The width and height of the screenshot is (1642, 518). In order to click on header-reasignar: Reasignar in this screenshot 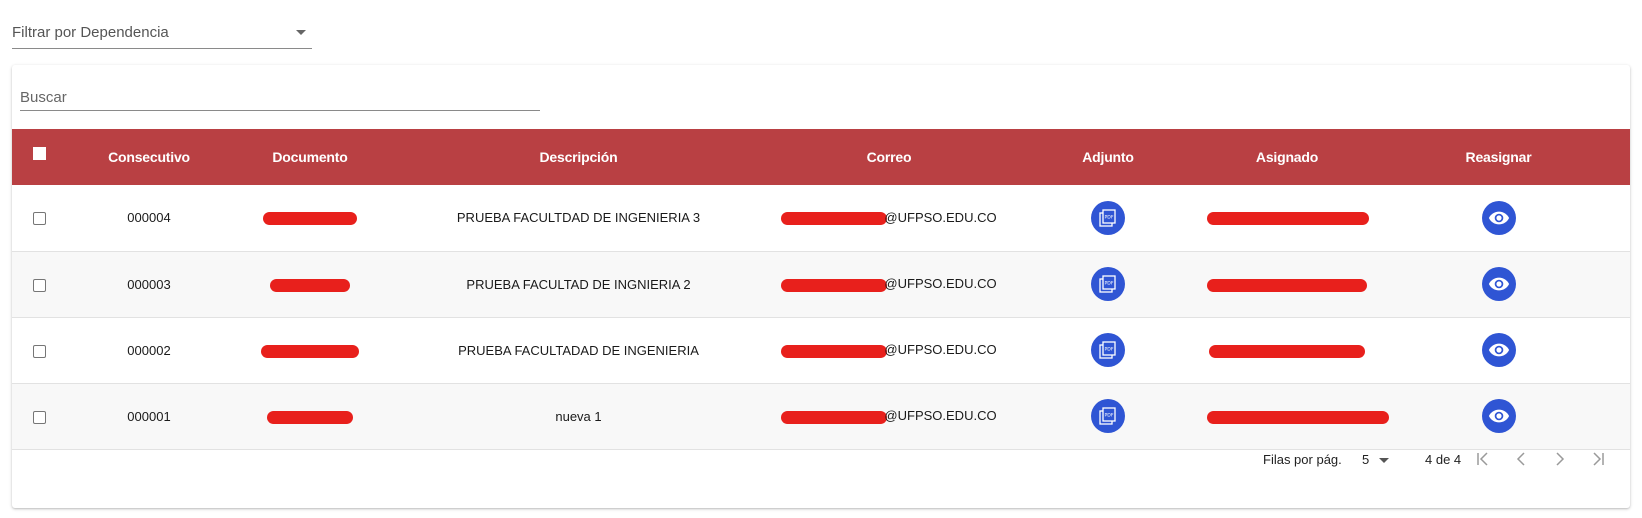, I will do `click(1498, 157)`.